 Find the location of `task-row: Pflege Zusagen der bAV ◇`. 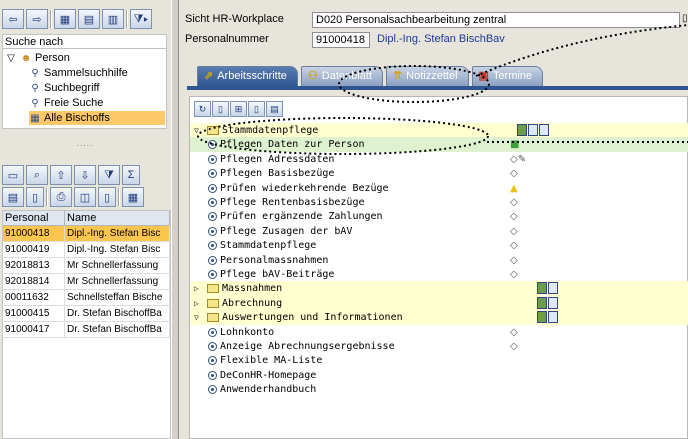

task-row: Pflege Zusagen der bAV ◇ is located at coordinates (439, 231).